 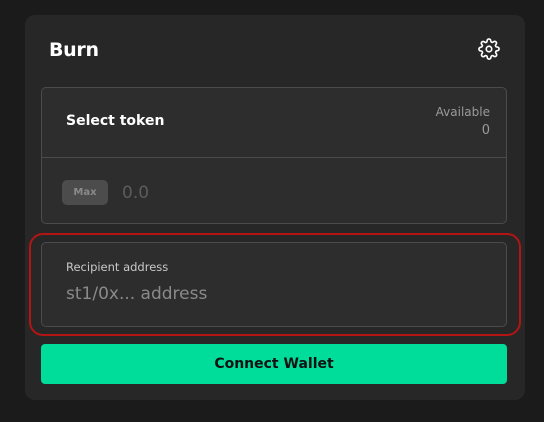 What do you see at coordinates (274, 364) in the screenshot?
I see `connect-wallet-button: Connect Wallet` at bounding box center [274, 364].